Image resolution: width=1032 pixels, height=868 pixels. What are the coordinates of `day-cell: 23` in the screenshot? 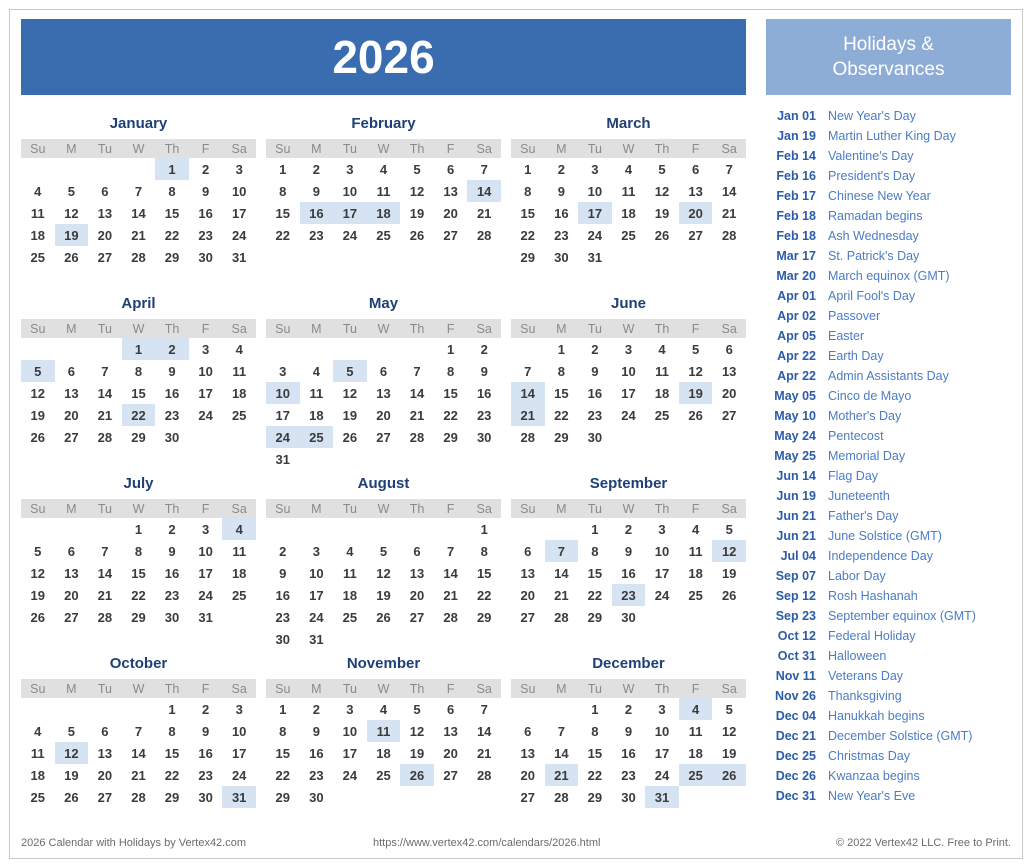 It's located at (562, 235).